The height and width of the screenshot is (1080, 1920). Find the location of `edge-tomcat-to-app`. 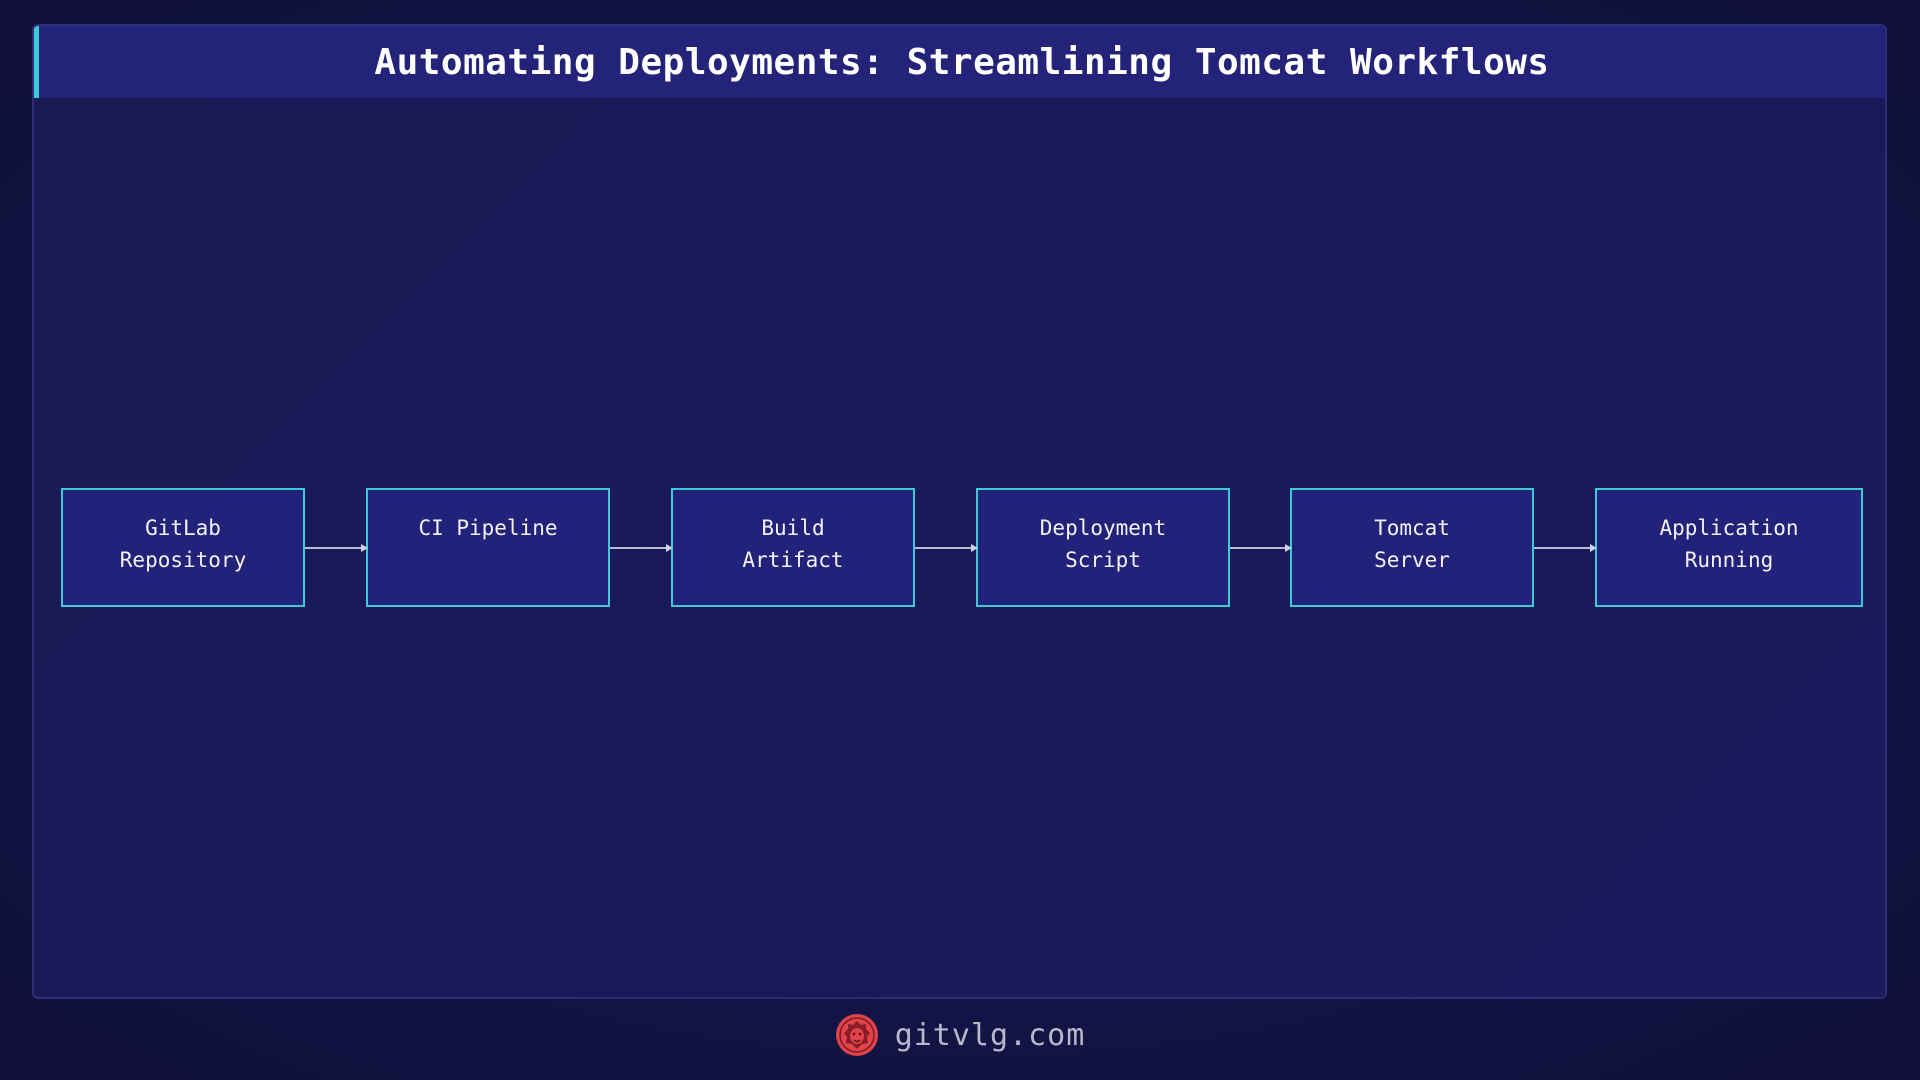

edge-tomcat-to-app is located at coordinates (1565, 547).